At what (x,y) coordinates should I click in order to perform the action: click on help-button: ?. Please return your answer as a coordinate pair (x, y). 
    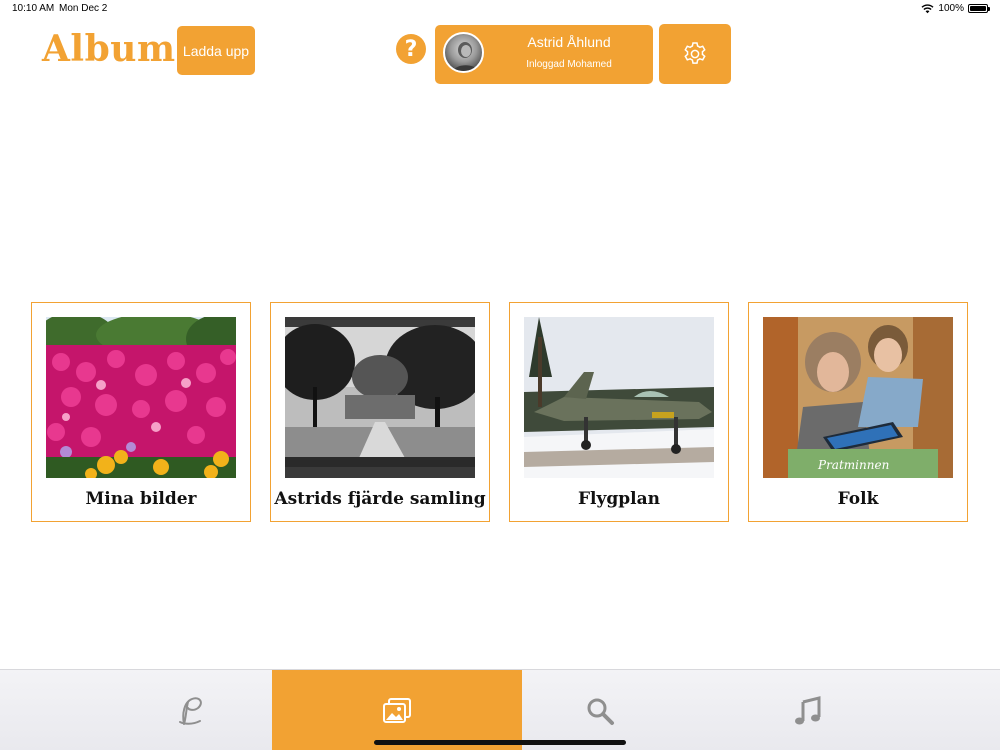
    Looking at the image, I should click on (411, 49).